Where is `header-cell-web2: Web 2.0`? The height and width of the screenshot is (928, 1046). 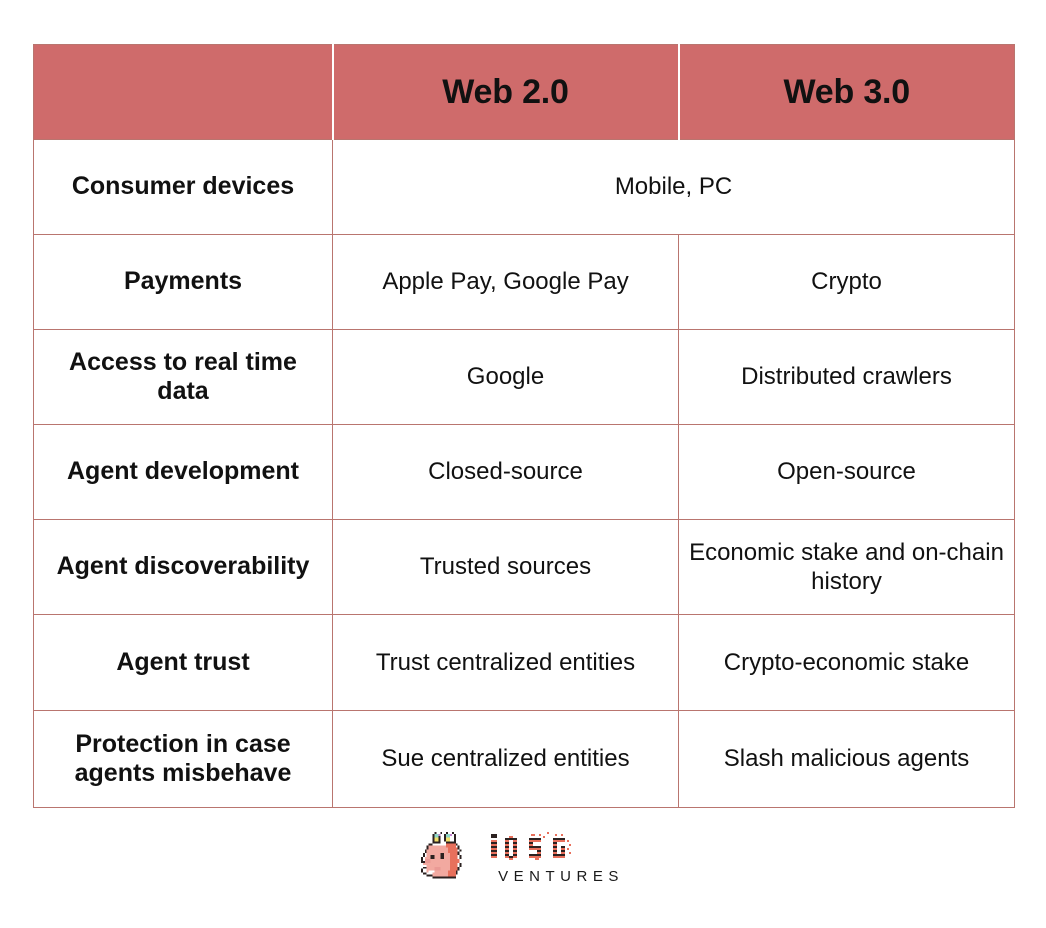
header-cell-web2: Web 2.0 is located at coordinates (506, 92).